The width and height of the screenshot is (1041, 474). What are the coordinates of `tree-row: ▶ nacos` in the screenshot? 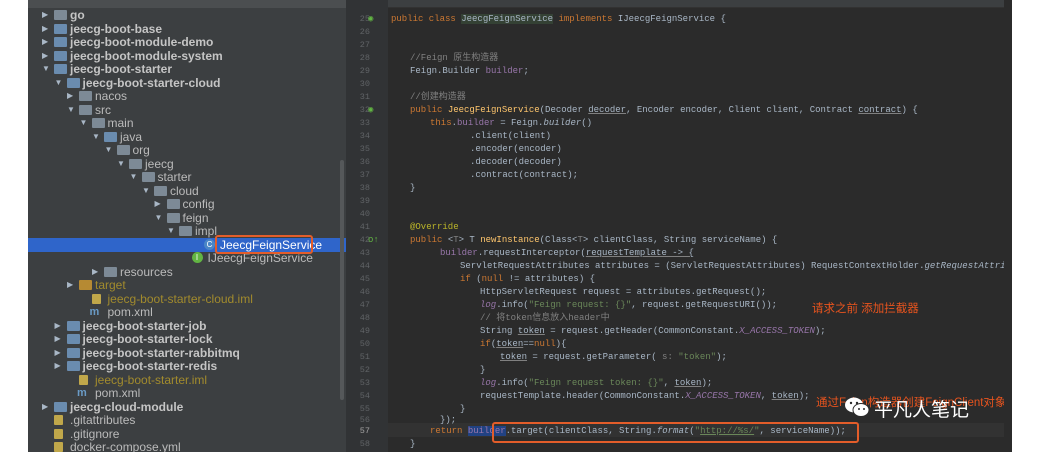 It's located at (187, 96).